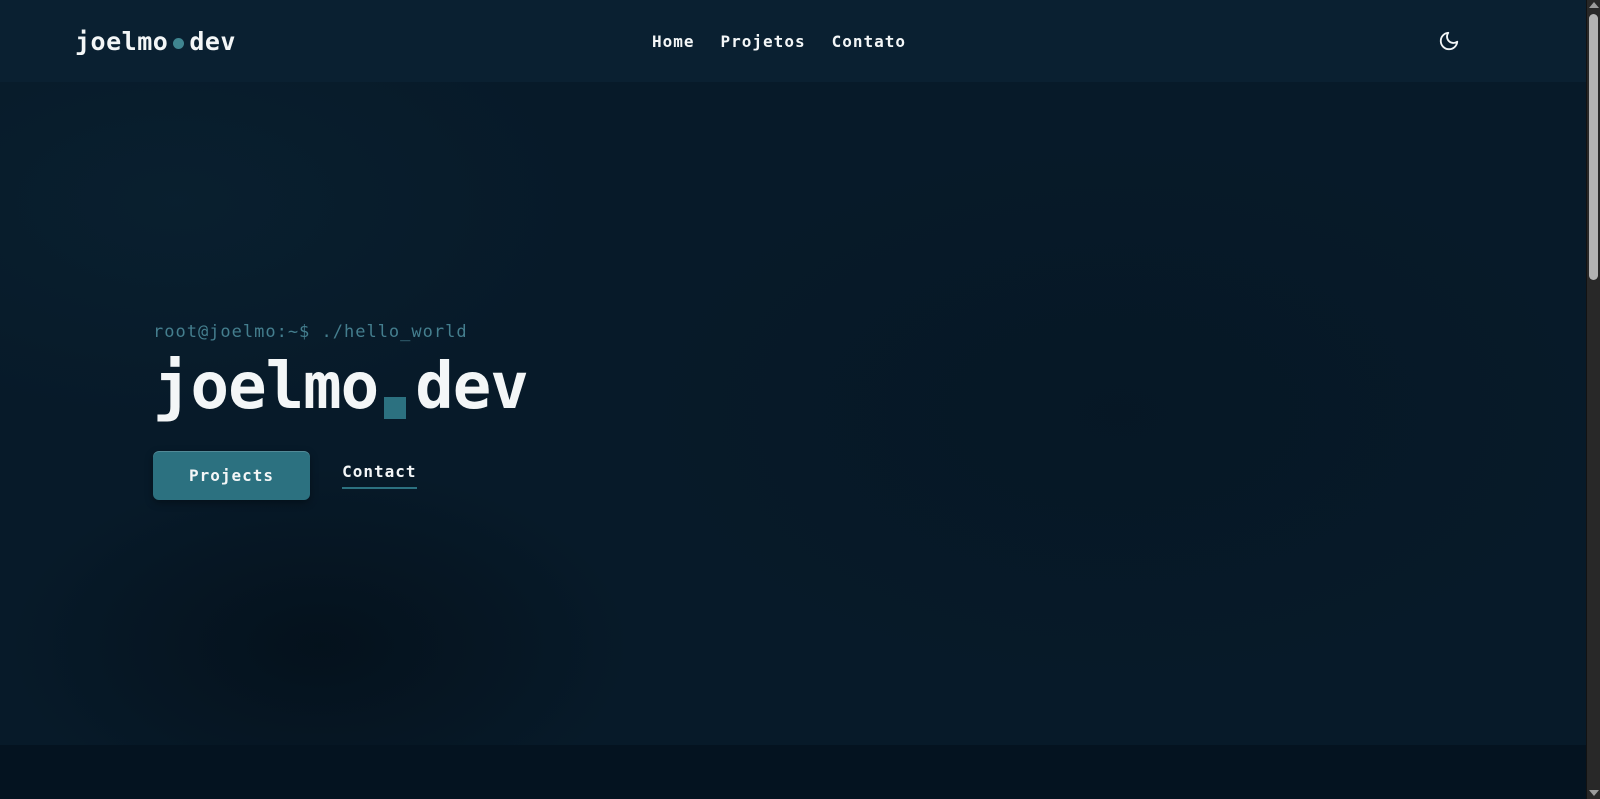  What do you see at coordinates (179, 43) in the screenshot?
I see `logo-dot-icon` at bounding box center [179, 43].